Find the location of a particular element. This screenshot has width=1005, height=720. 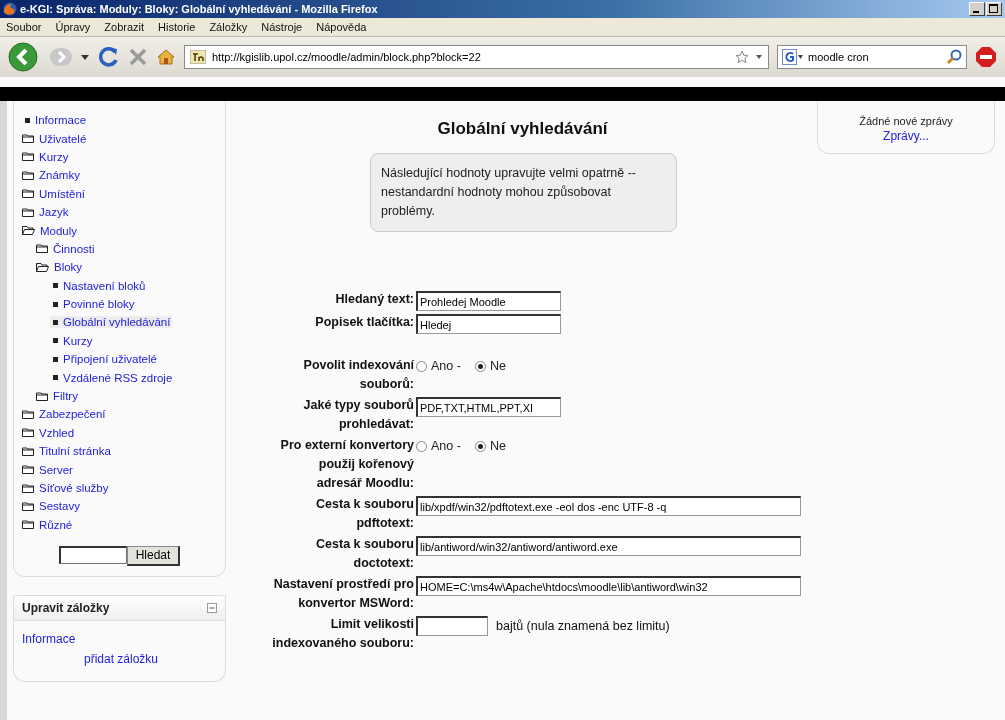

block-title: Upravit záložky is located at coordinates (66, 608).